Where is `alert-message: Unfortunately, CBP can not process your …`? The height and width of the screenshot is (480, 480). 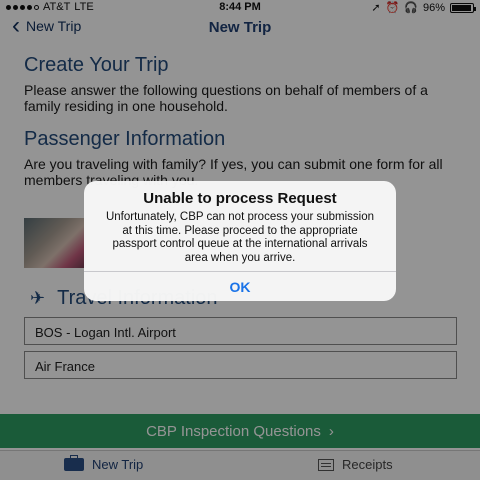
alert-message: Unfortunately, CBP can not process your … is located at coordinates (240, 237).